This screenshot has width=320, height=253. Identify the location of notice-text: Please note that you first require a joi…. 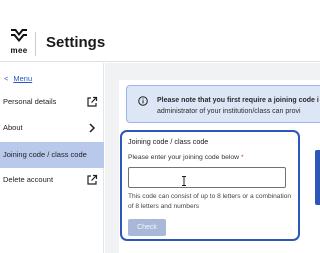
(238, 106).